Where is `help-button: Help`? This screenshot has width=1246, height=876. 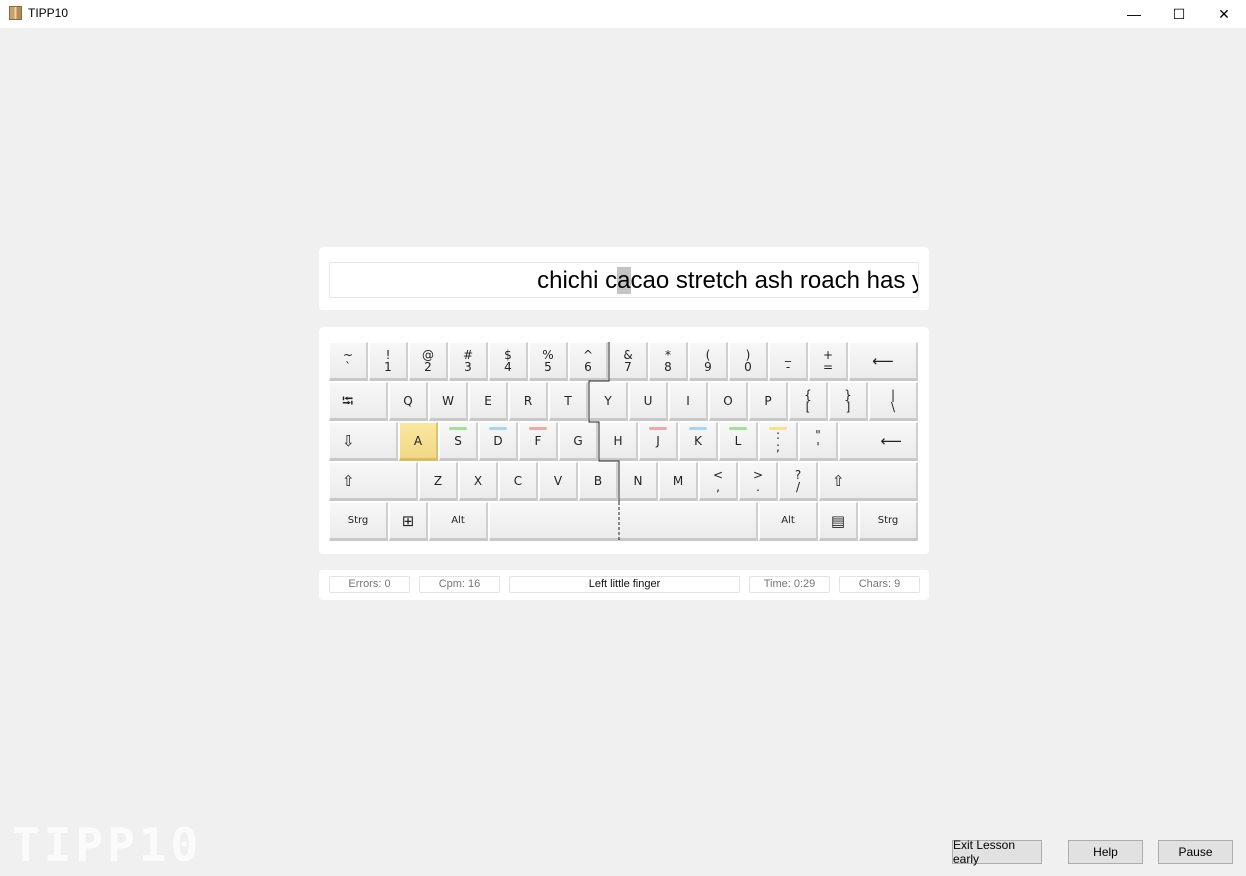
help-button: Help is located at coordinates (1105, 852).